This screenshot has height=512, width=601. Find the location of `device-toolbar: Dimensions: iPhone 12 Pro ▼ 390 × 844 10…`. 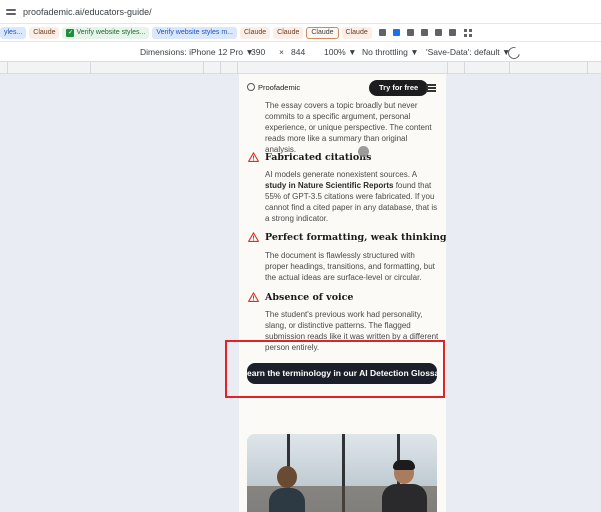

device-toolbar: Dimensions: iPhone 12 Pro ▼ 390 × 844 10… is located at coordinates (300, 52).